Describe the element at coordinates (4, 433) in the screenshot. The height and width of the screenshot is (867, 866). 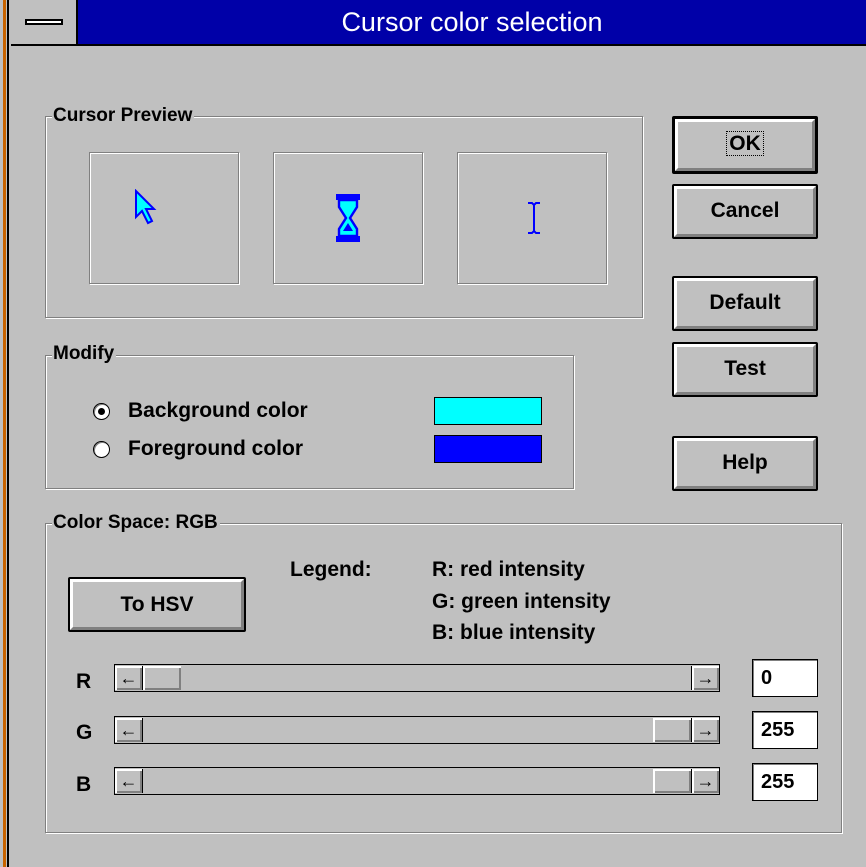
I see `window-border` at that location.